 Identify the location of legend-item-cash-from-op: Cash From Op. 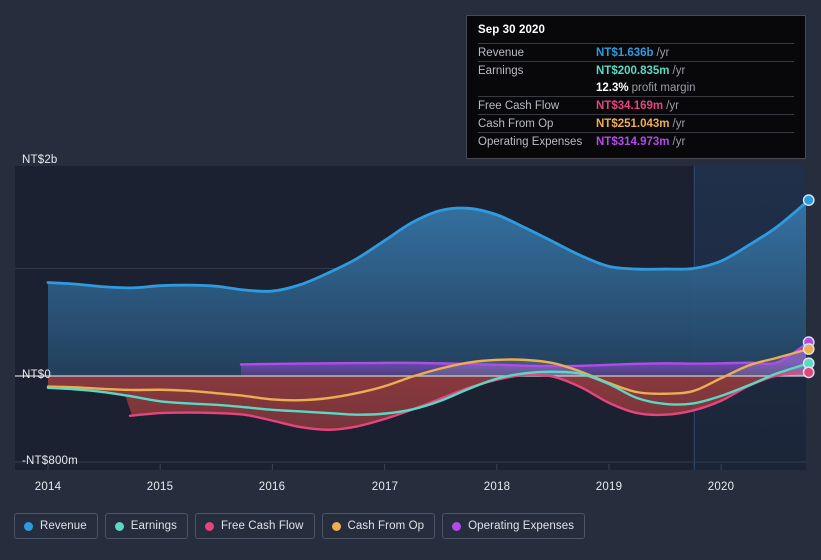
(378, 526).